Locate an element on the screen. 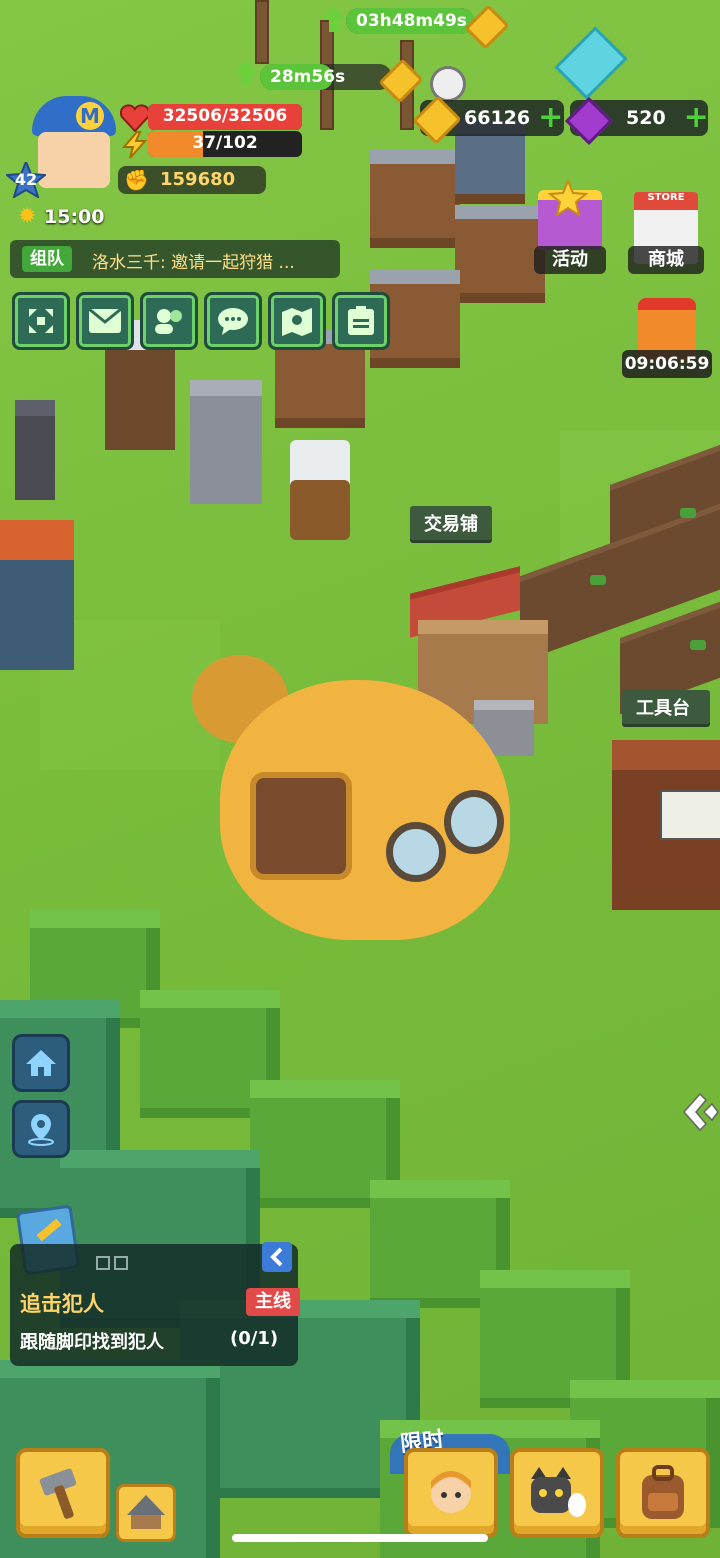  gold-value: 66126 is located at coordinates (497, 118).